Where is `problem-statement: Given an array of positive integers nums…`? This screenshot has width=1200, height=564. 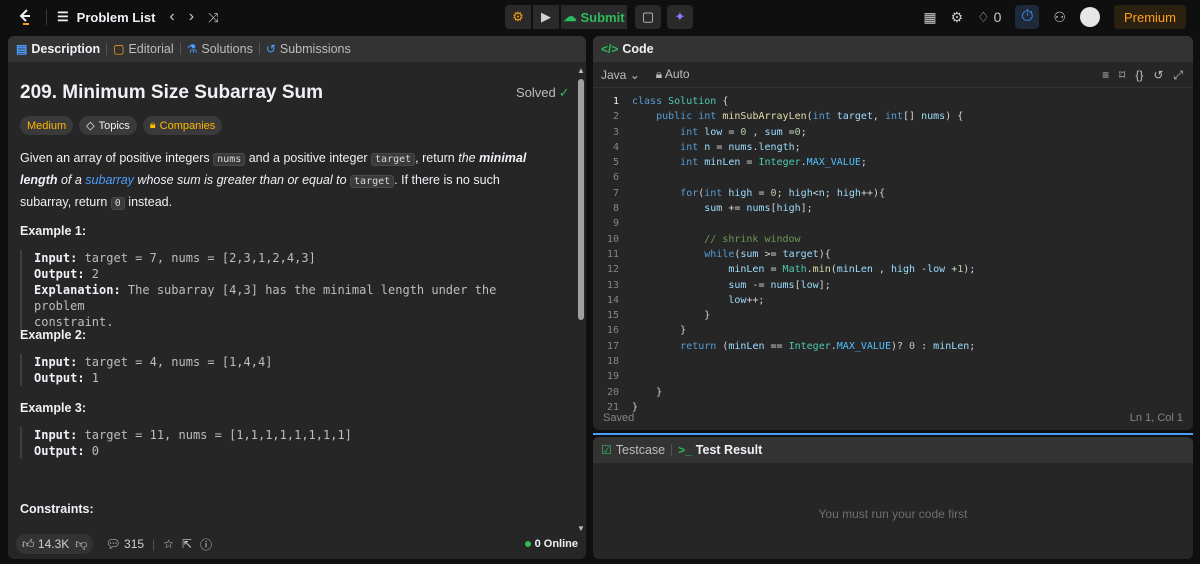 problem-statement: Given an array of positive integers nums… is located at coordinates (273, 180).